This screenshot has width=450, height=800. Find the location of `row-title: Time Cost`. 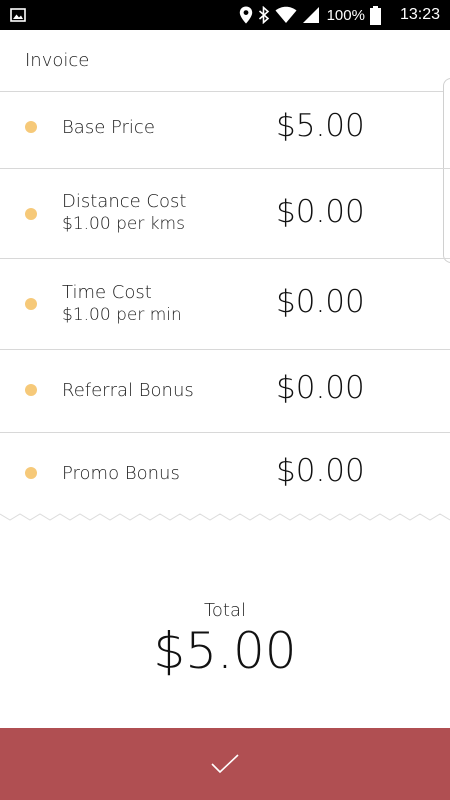

row-title: Time Cost is located at coordinates (107, 292).